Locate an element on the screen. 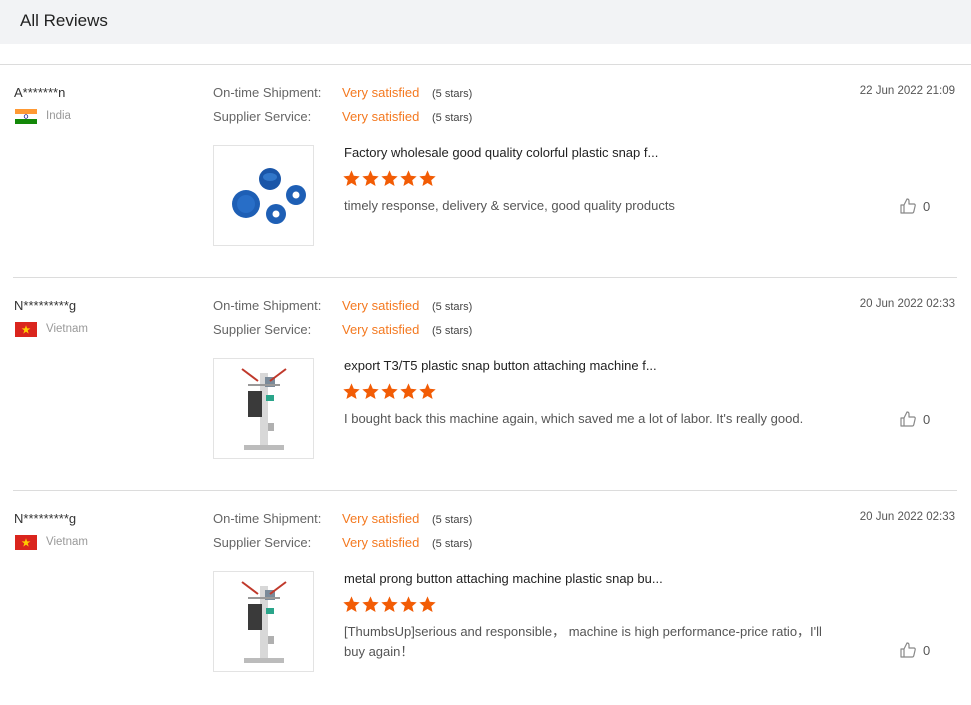 The height and width of the screenshot is (705, 971). reviews-header: All Reviews is located at coordinates (485, 22).